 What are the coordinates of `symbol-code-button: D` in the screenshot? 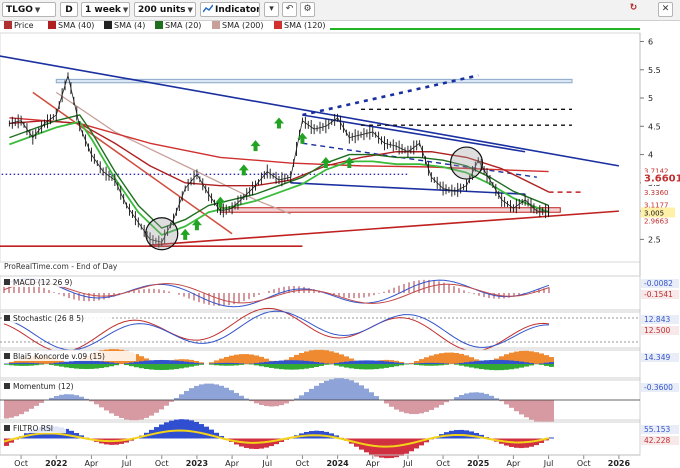 It's located at (69, 9).